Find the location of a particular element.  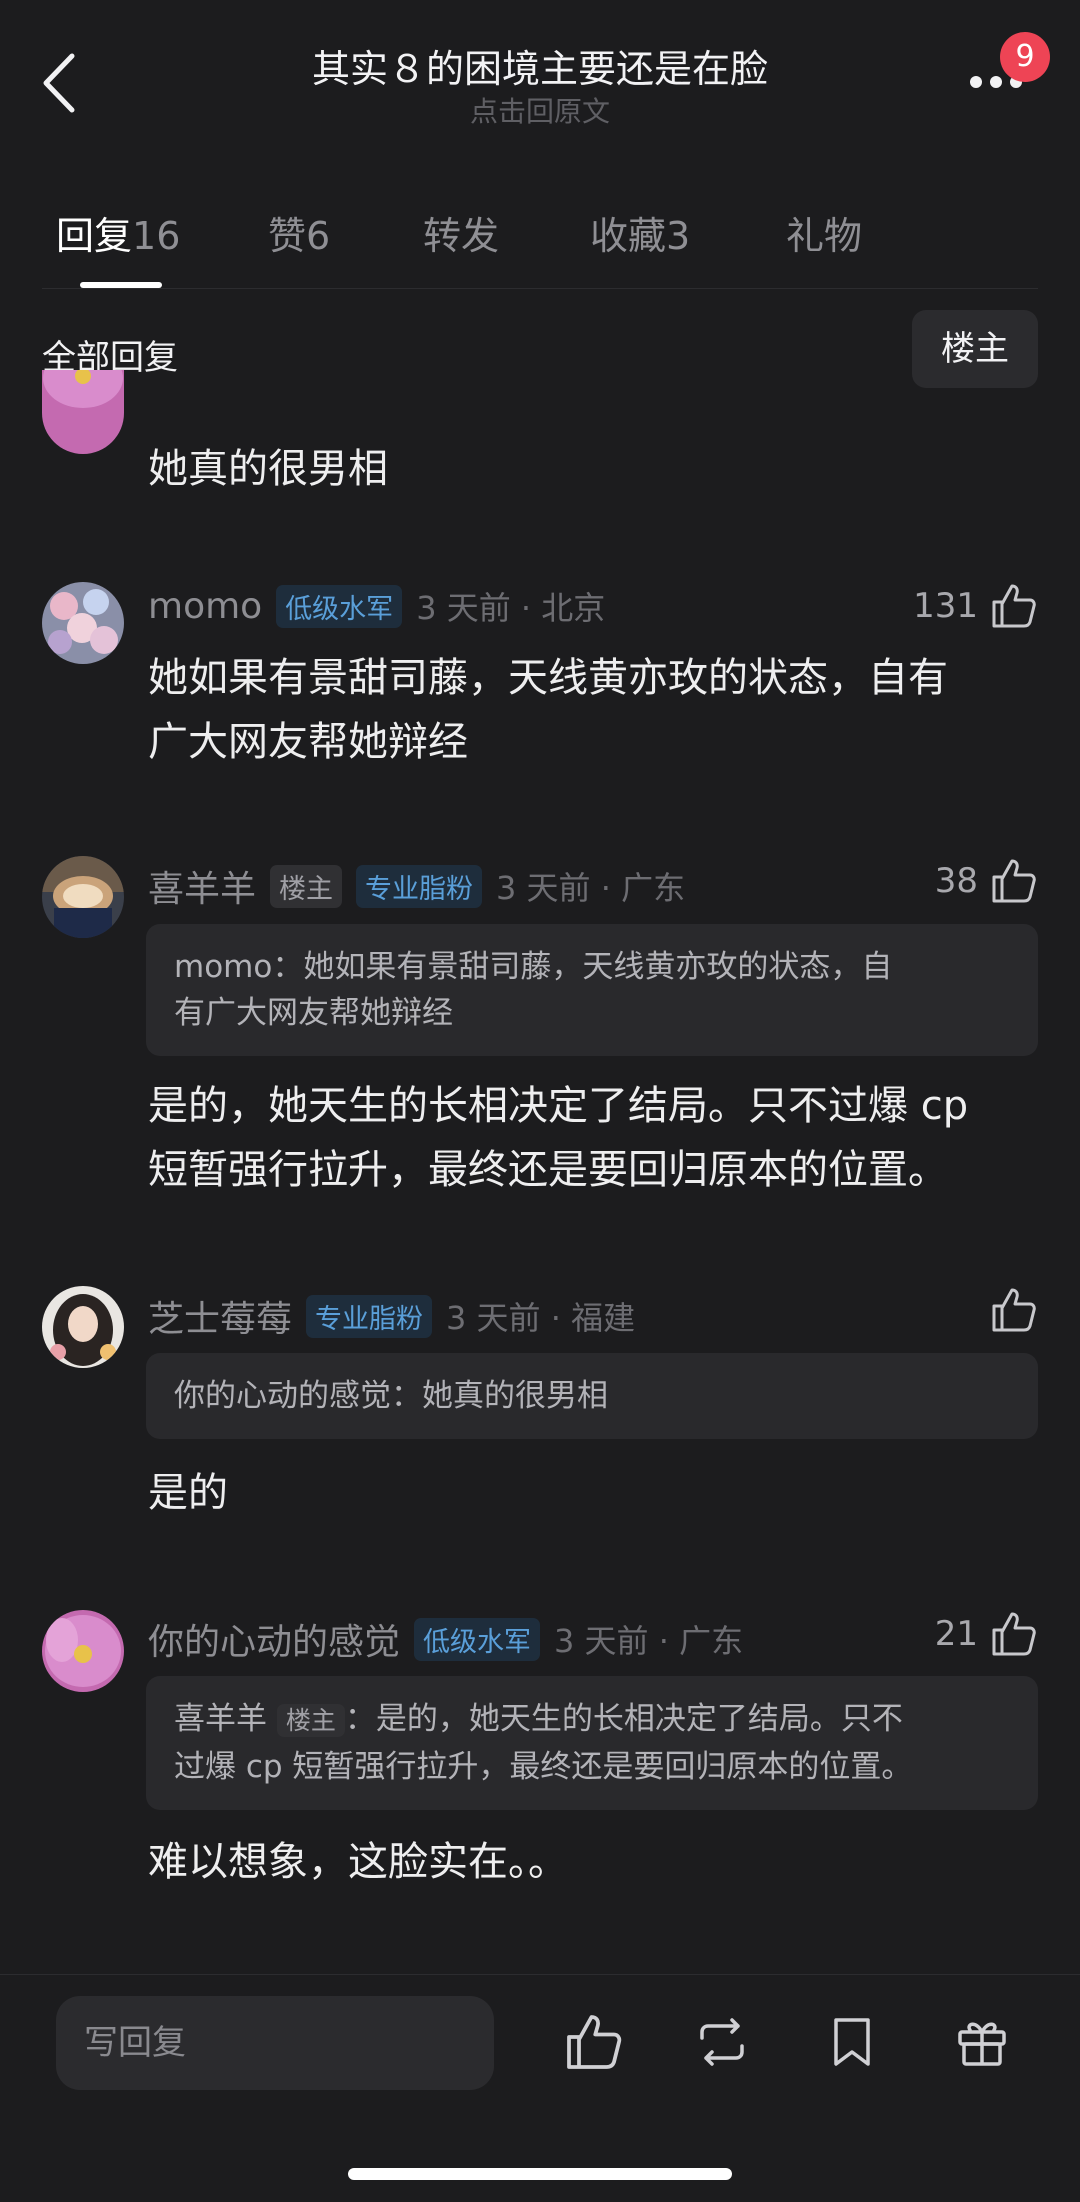

tab-replies: 回复16 is located at coordinates (118, 232).